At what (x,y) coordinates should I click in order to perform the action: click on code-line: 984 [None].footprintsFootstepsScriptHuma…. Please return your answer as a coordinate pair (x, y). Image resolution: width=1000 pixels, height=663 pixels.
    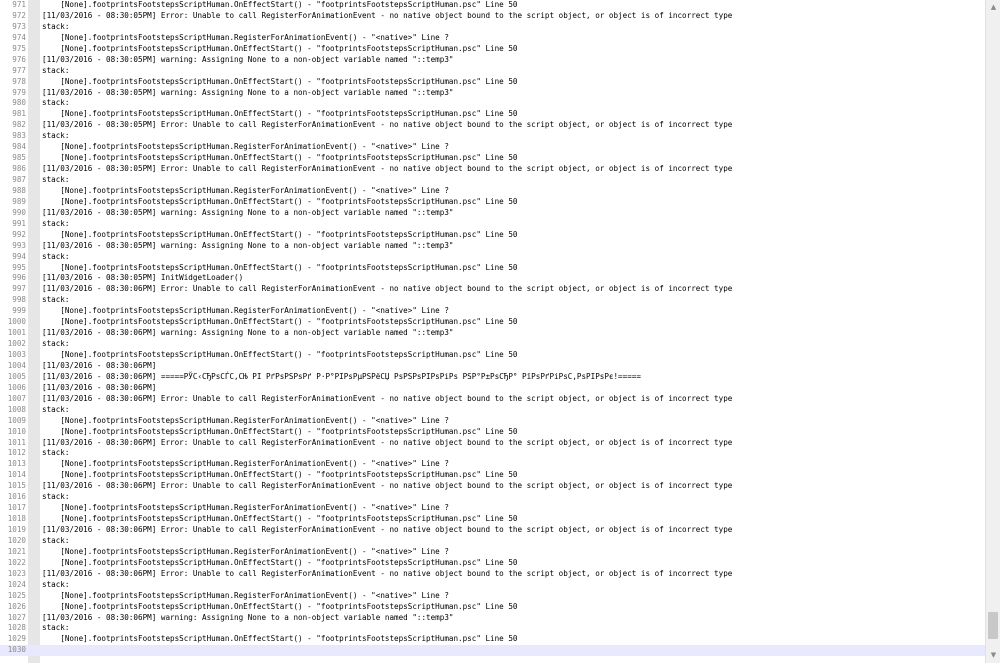
    Looking at the image, I should click on (492, 147).